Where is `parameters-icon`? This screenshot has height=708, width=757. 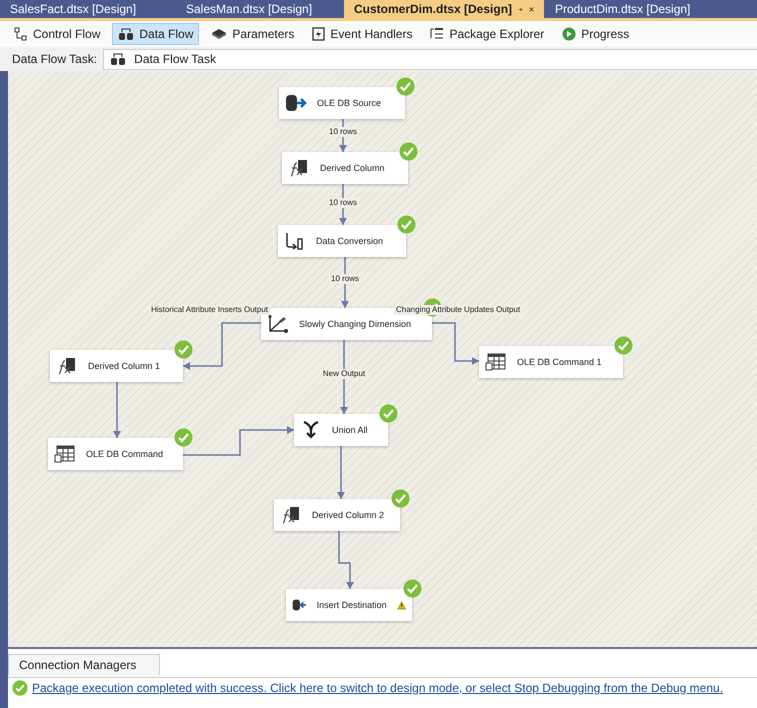
parameters-icon is located at coordinates (219, 34).